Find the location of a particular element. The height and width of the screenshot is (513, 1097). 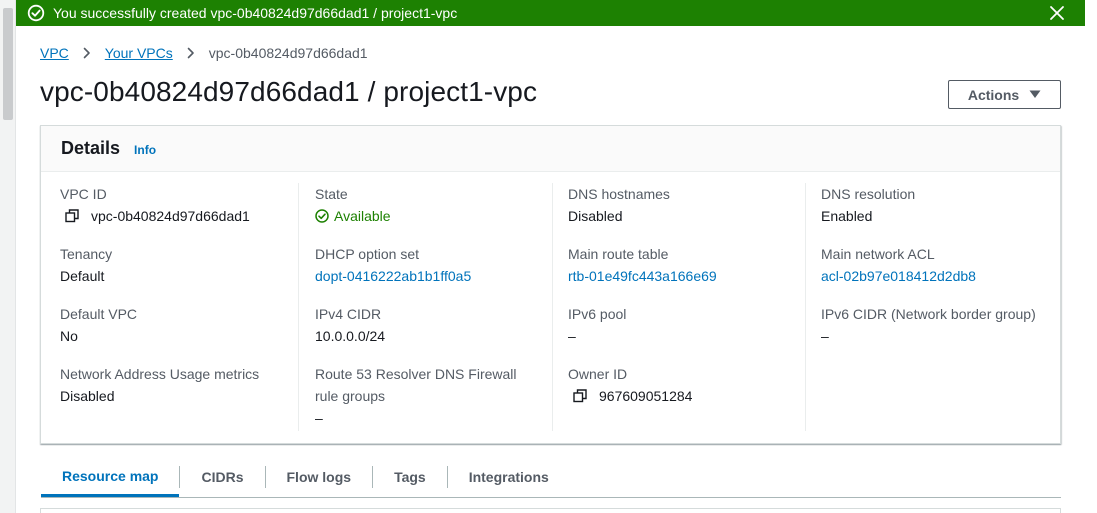

caret-down-icon is located at coordinates (1035, 94).